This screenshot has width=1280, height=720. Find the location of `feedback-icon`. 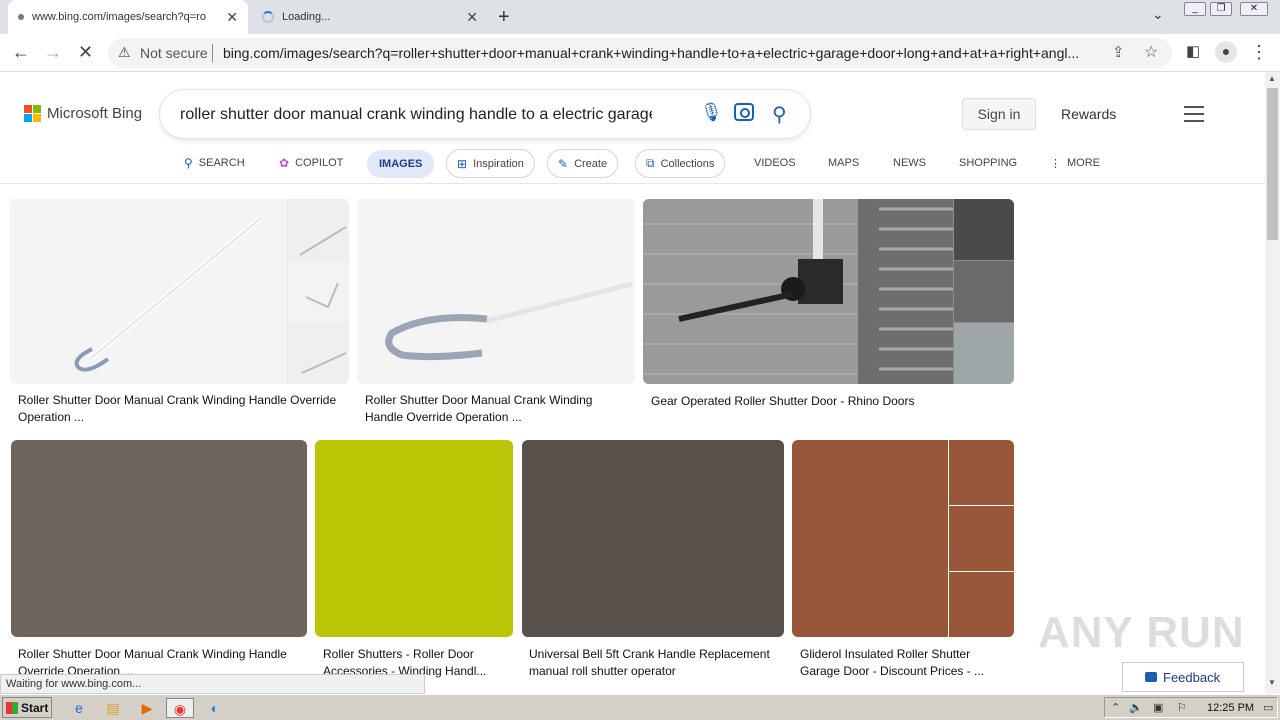

feedback-icon is located at coordinates (1151, 677).